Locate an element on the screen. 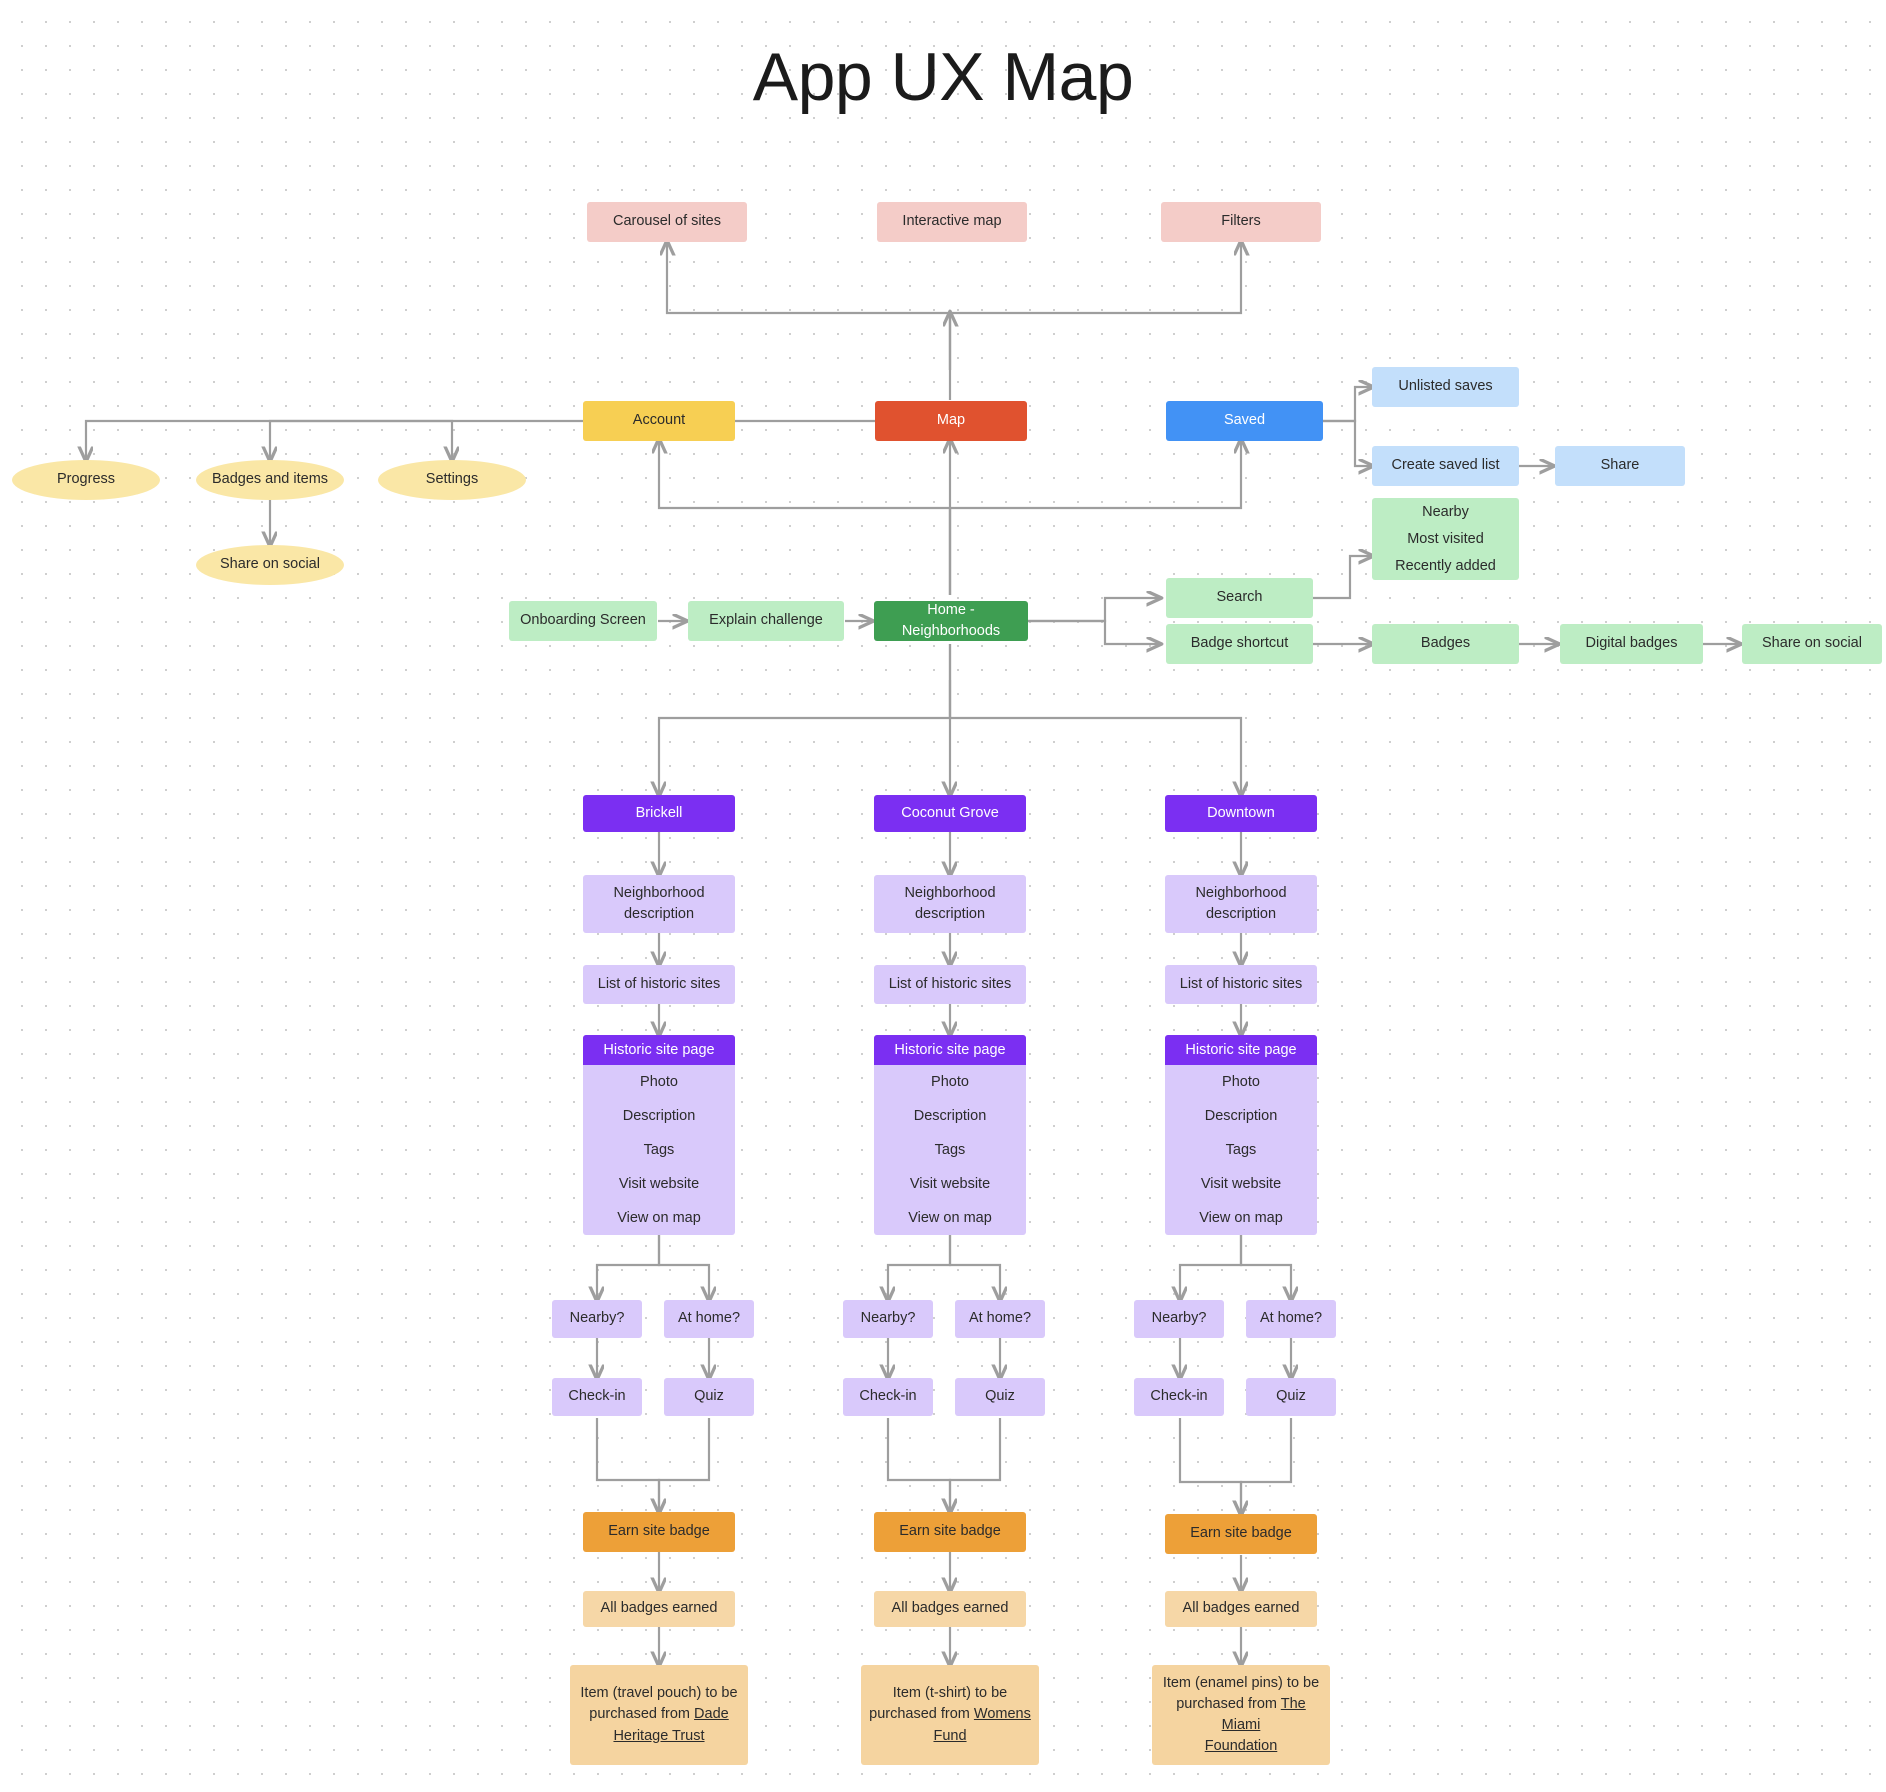  item-link-part2: Fund is located at coordinates (949, 1736).